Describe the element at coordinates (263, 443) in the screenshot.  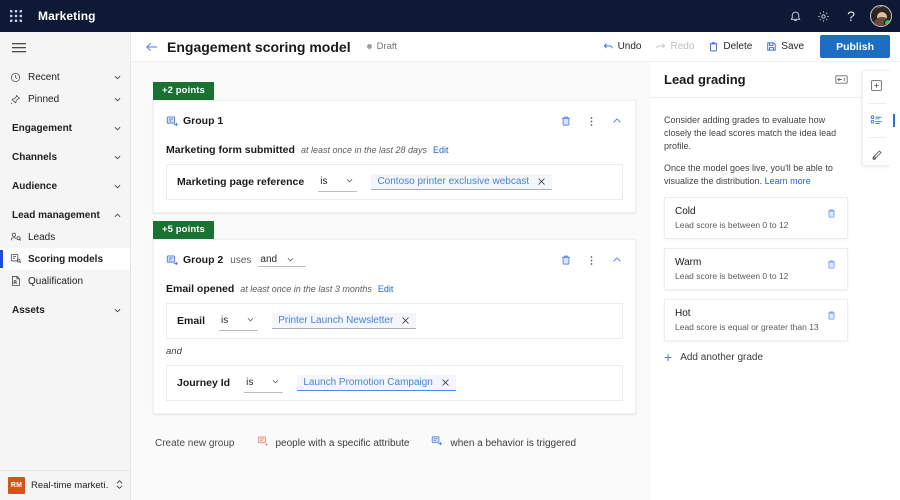
I see `attribute-group-icon` at that location.